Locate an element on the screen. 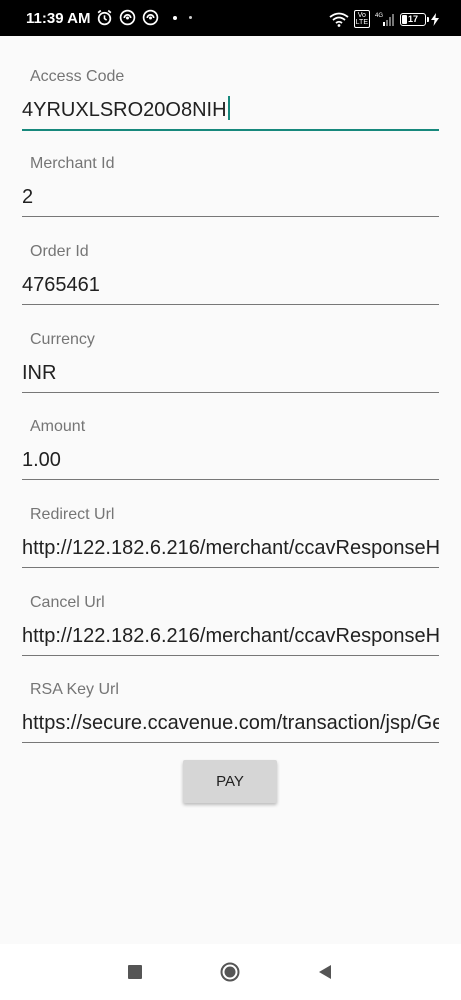  access-code-input: 4YRUXLSRO20O8NIH is located at coordinates (230, 112).